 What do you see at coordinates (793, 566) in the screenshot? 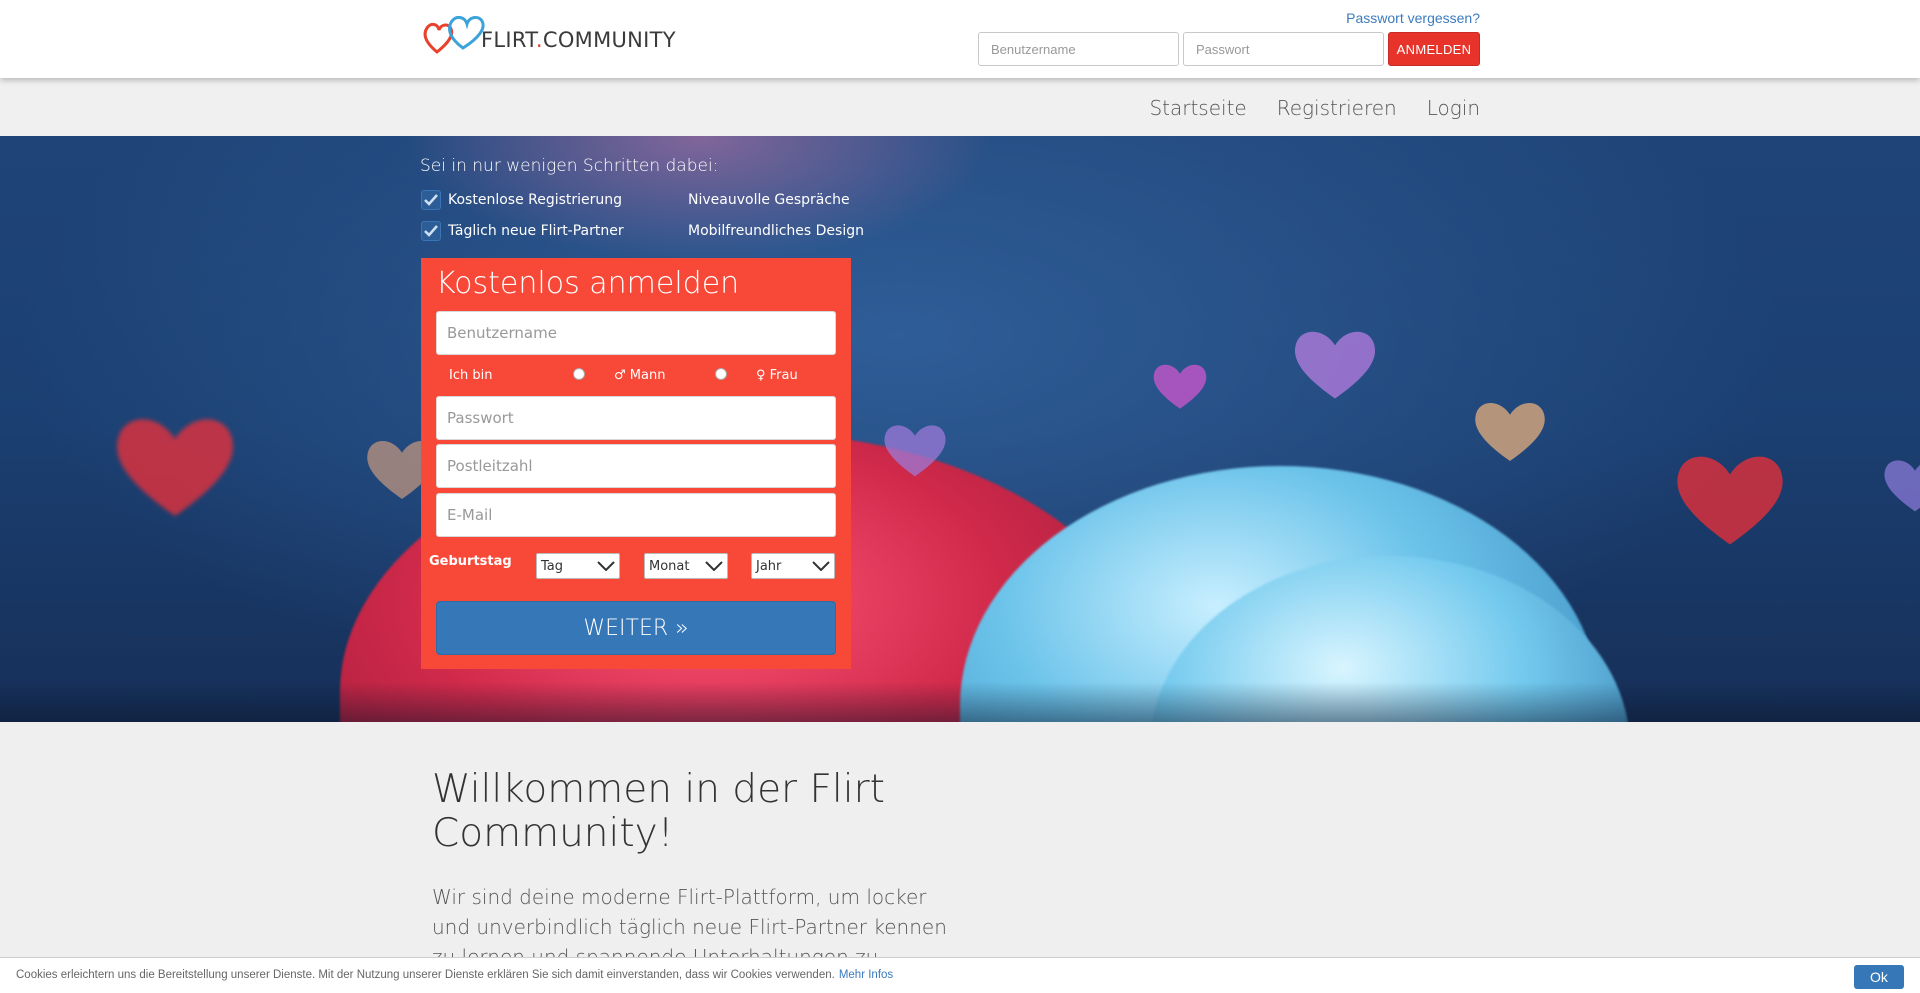
I see `birthday-year-select: Jahr` at bounding box center [793, 566].